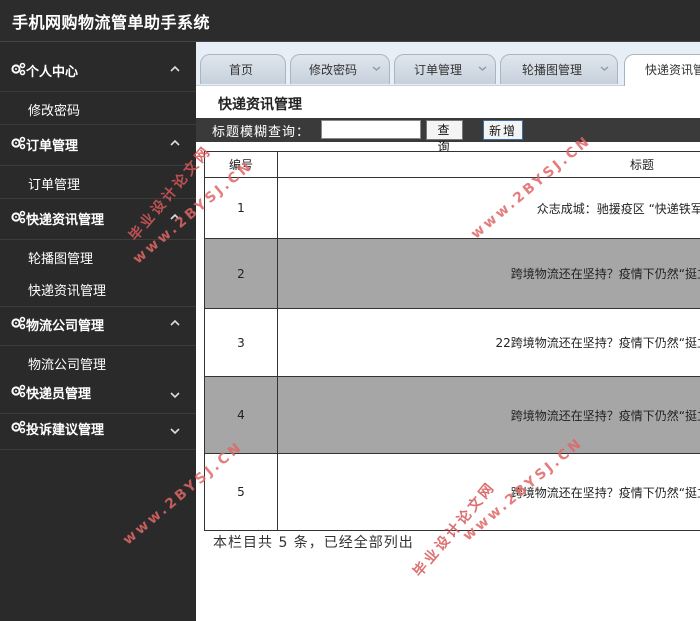  I want to click on title-bar: 手机网购物流管单助手系统, so click(350, 21).